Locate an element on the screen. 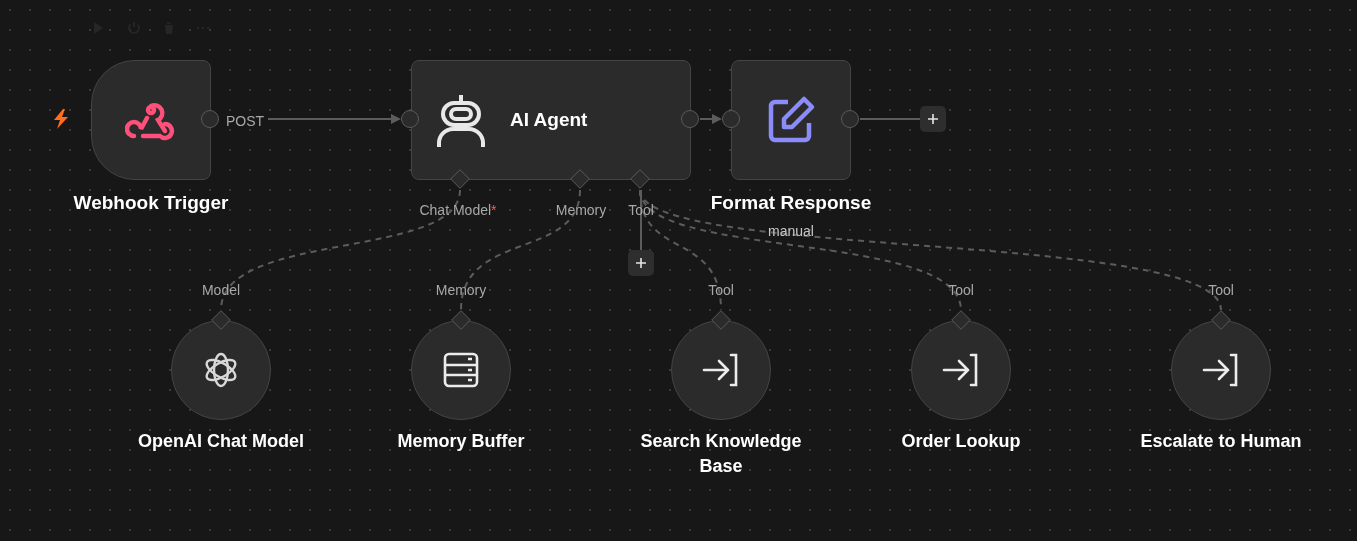 This screenshot has width=1357, height=541. trigger-node is located at coordinates (151, 120).